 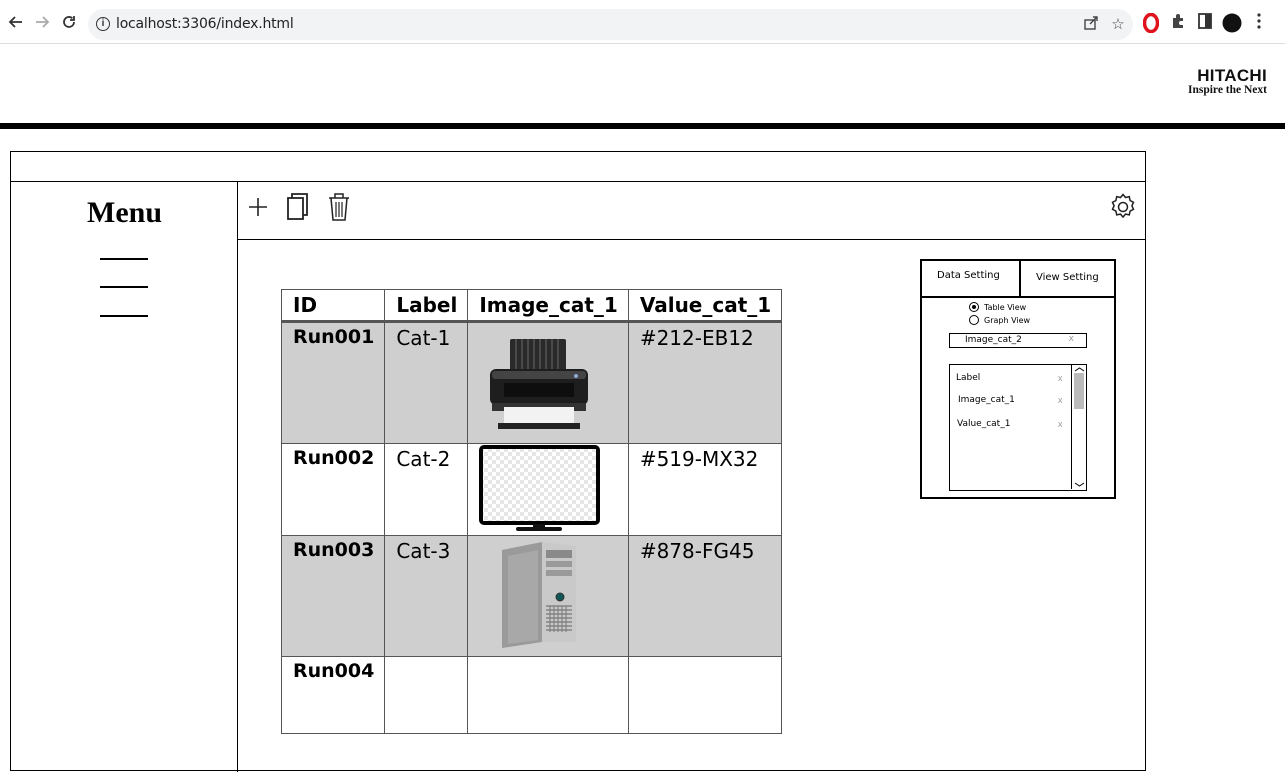 What do you see at coordinates (16, 22) in the screenshot?
I see `back-icon` at bounding box center [16, 22].